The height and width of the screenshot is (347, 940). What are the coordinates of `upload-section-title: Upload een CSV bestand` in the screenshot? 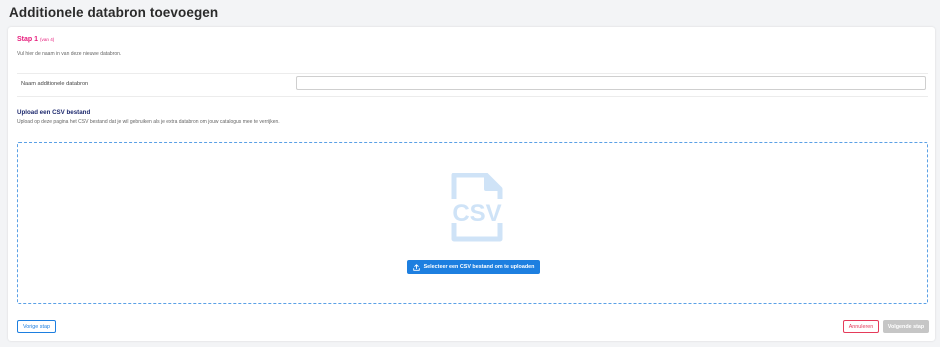 It's located at (54, 112).